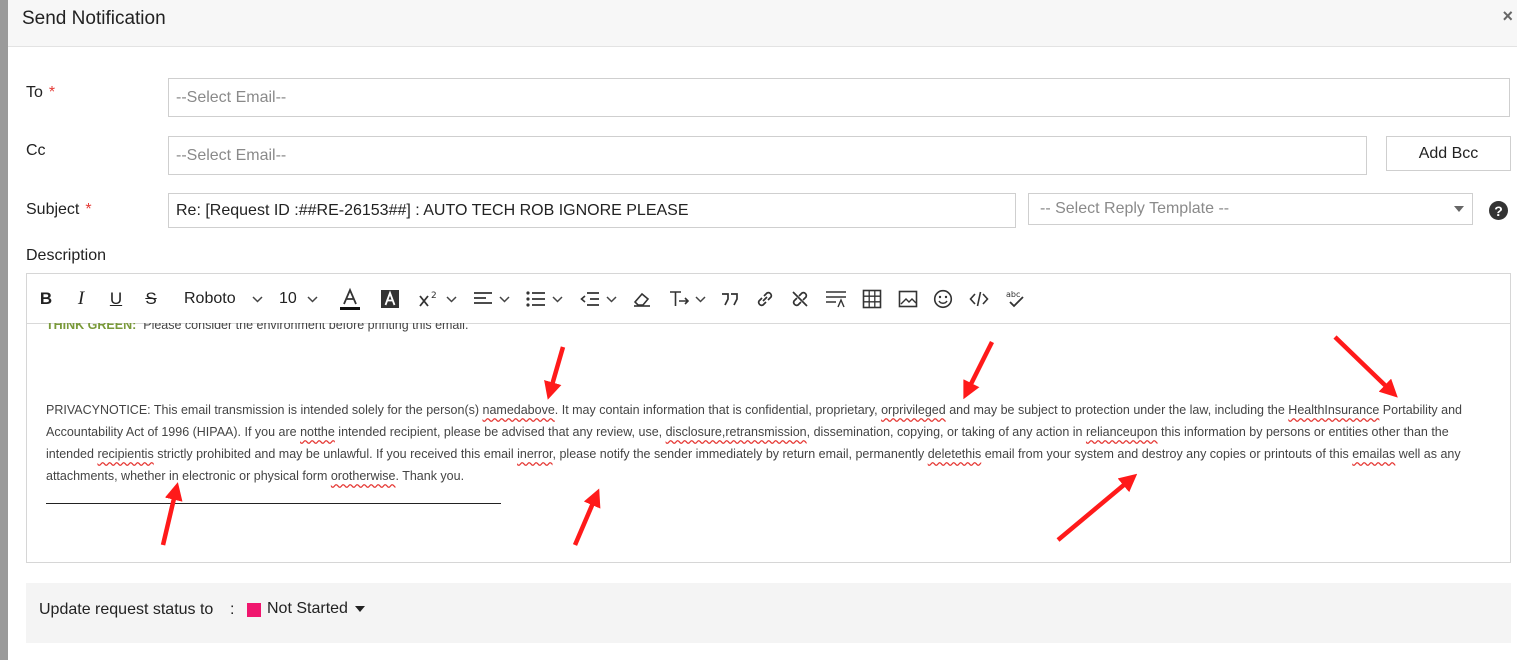  I want to click on image-button, so click(908, 299).